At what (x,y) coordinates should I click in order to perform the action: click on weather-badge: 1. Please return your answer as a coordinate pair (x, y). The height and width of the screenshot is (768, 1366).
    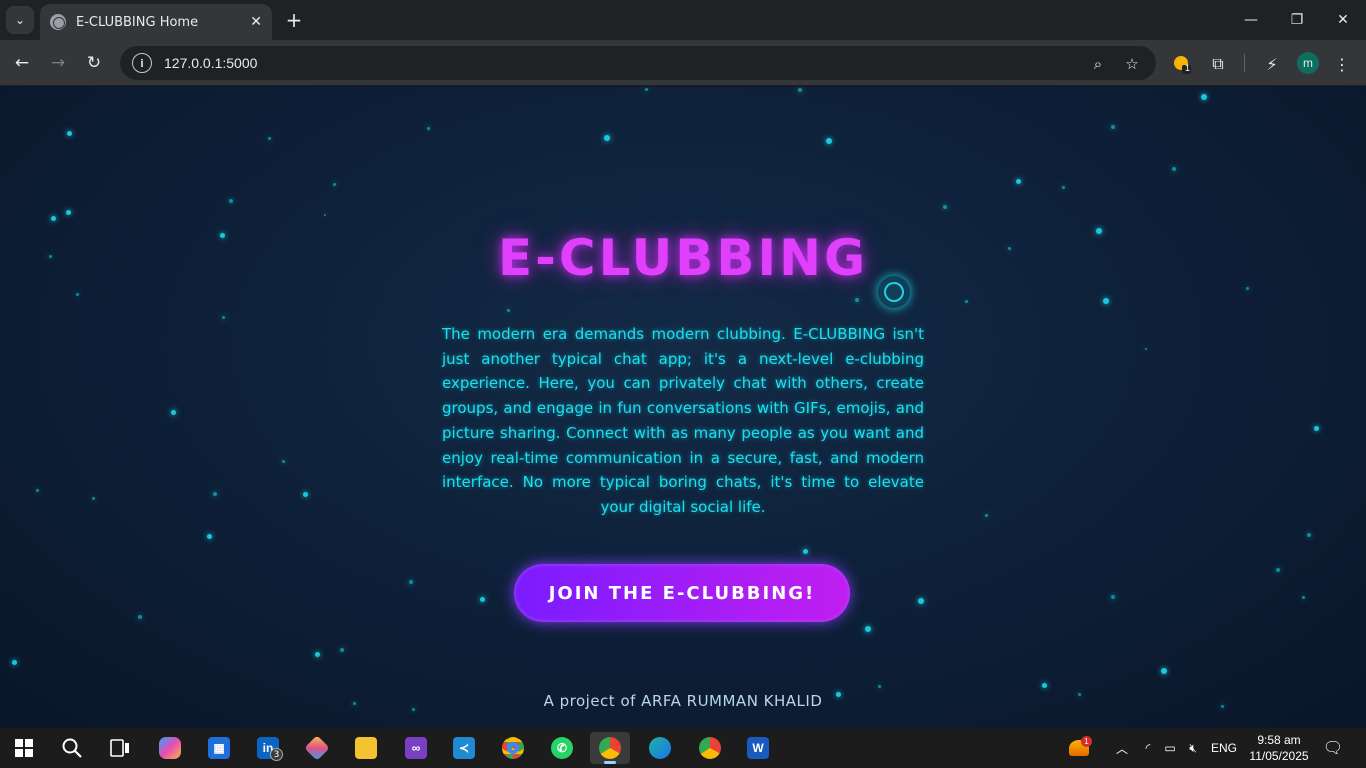
    Looking at the image, I should click on (1086, 741).